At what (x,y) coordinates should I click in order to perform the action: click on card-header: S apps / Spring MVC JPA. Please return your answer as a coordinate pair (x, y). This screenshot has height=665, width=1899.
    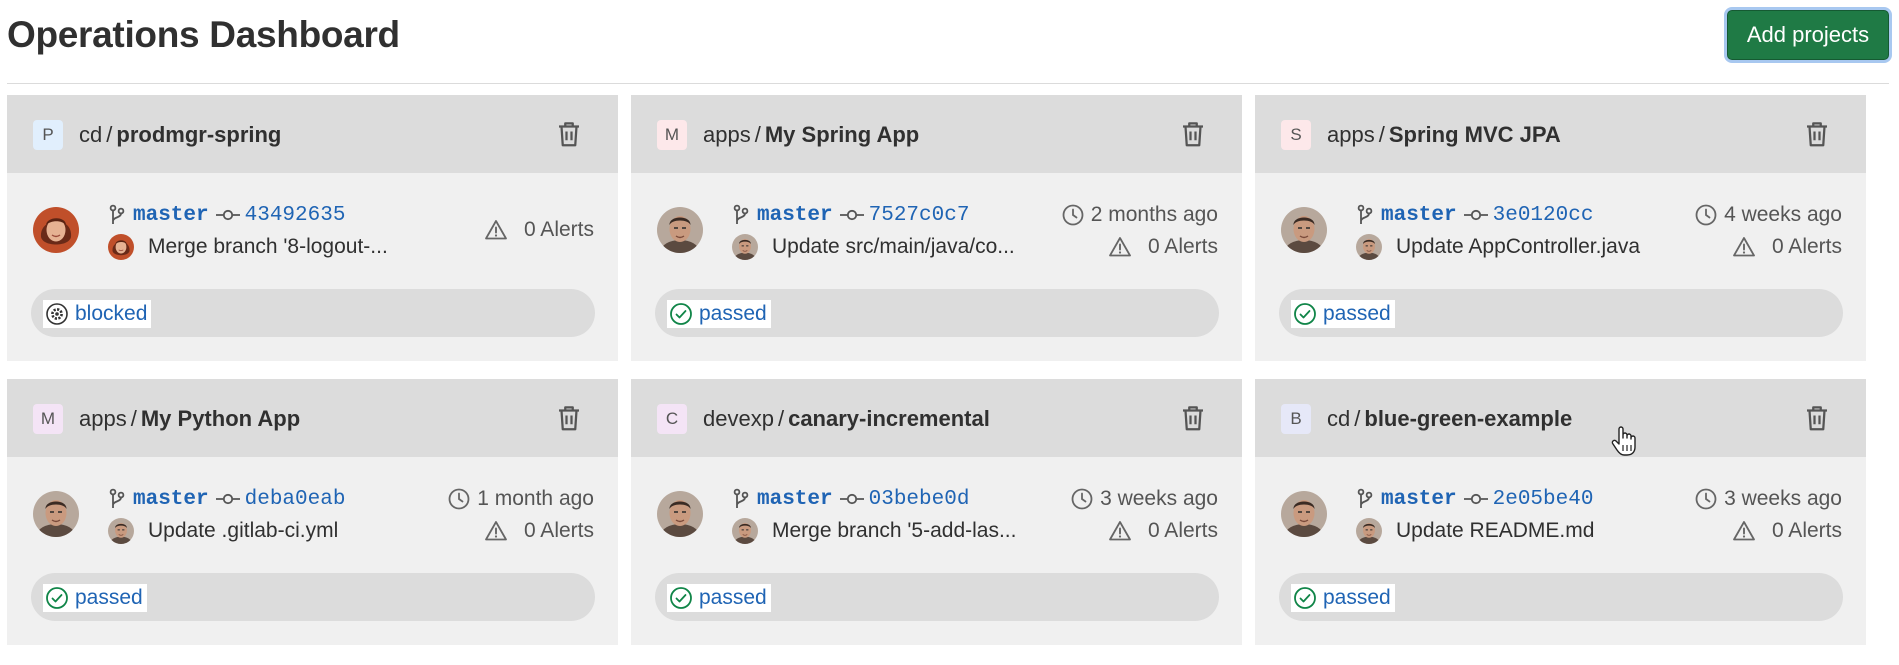
    Looking at the image, I should click on (1560, 134).